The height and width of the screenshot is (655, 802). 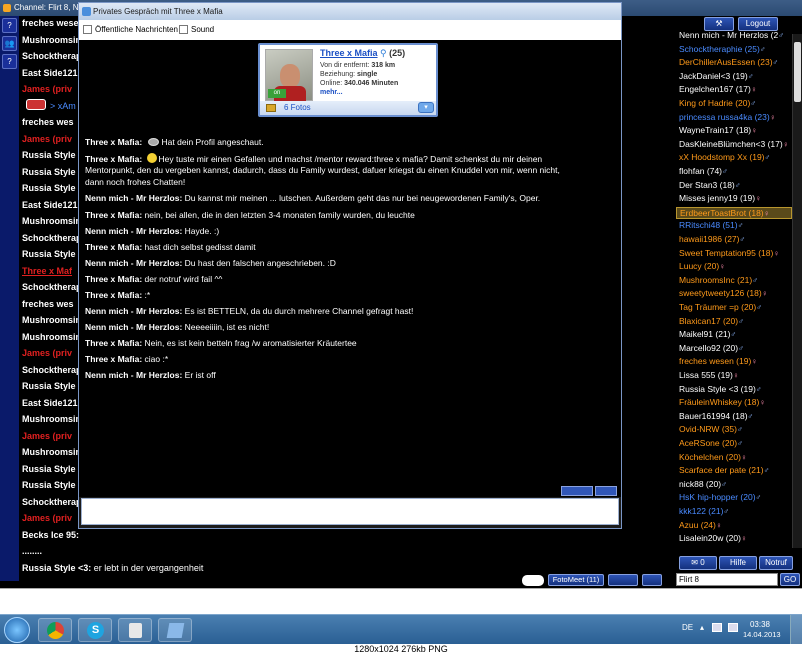 What do you see at coordinates (726, 62) in the screenshot?
I see `user-name: DerChillerAusEssen (23)` at bounding box center [726, 62].